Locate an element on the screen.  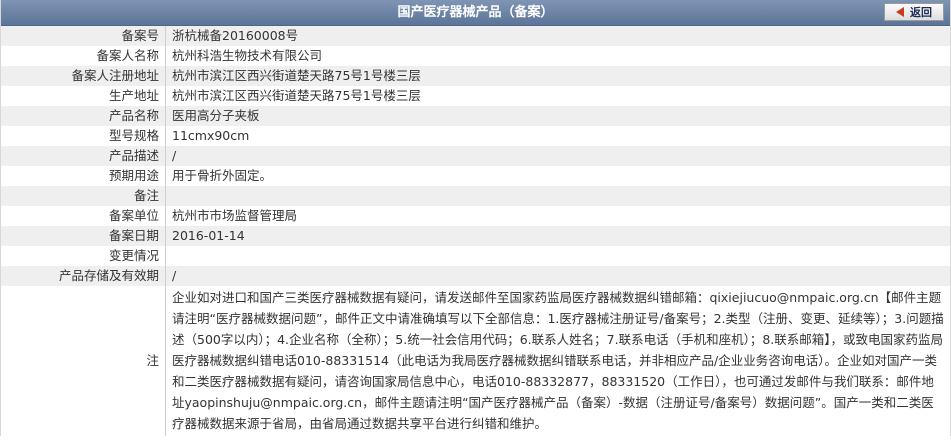
table-row: 备案人注册地址 杭州市滨江区西兴街道楚天路75号1号楼三层 is located at coordinates (475, 76).